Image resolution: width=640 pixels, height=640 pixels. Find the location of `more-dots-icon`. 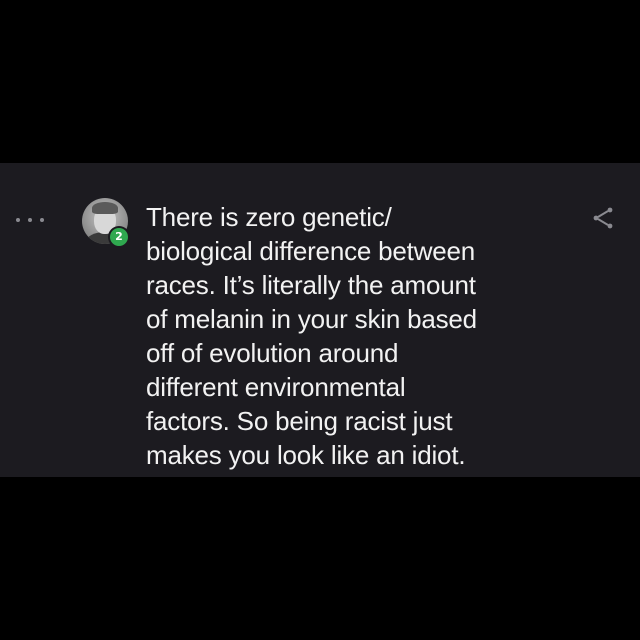

more-dots-icon is located at coordinates (30, 220).